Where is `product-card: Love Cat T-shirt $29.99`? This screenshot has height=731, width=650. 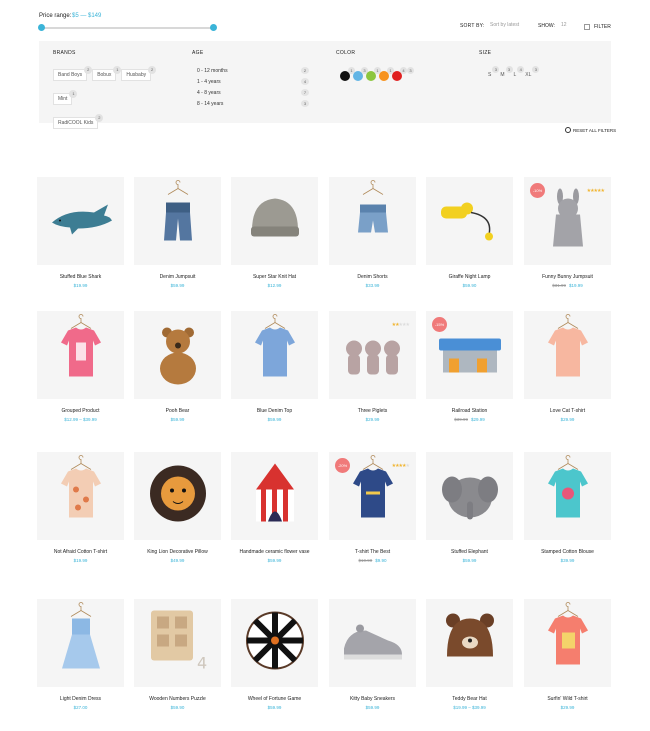
product-card: Love Cat T-shirt $29.99 is located at coordinates (567, 366).